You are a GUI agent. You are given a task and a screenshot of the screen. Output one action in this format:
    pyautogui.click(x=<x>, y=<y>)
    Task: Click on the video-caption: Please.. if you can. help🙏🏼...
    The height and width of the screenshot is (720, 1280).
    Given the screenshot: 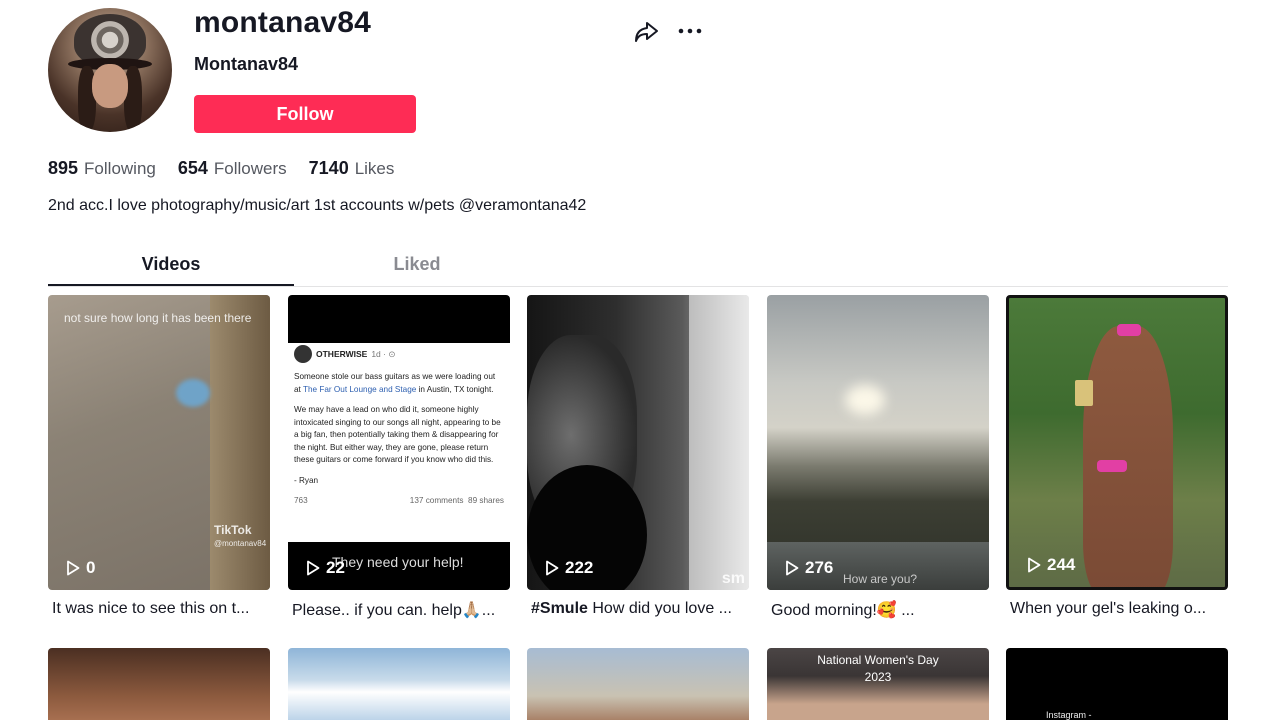 What is the action you would take?
    pyautogui.click(x=399, y=610)
    